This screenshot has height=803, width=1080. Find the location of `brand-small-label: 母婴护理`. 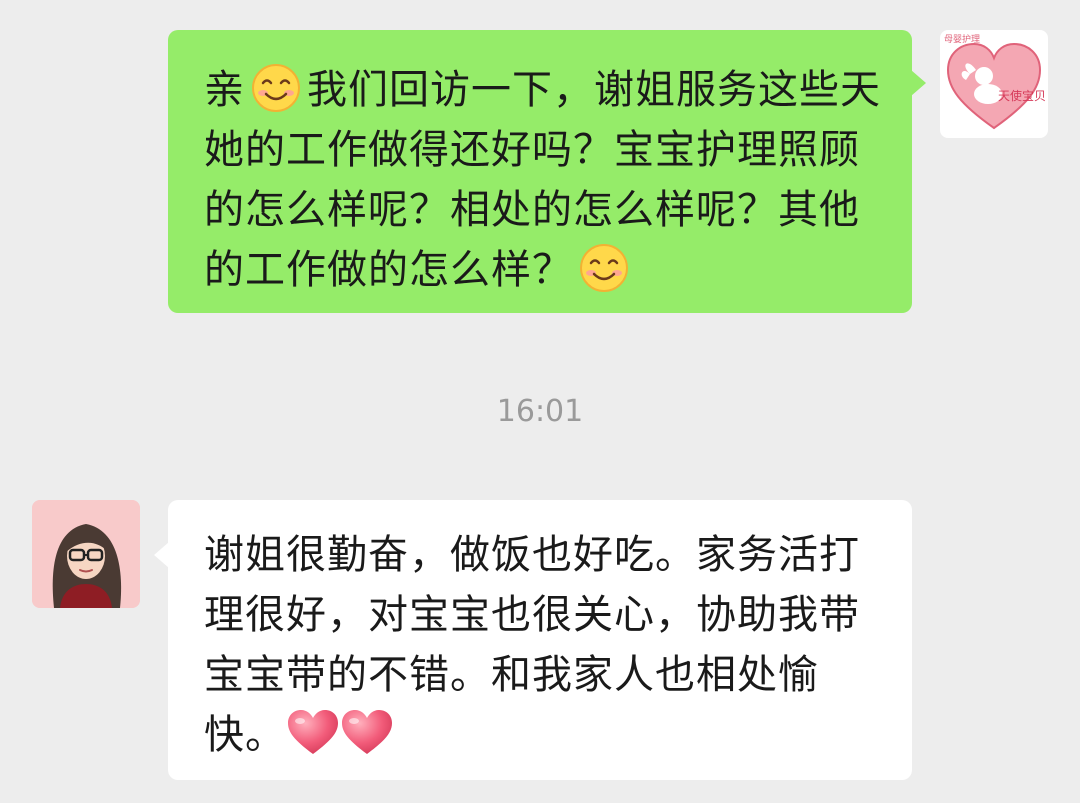

brand-small-label: 母婴护理 is located at coordinates (962, 40).